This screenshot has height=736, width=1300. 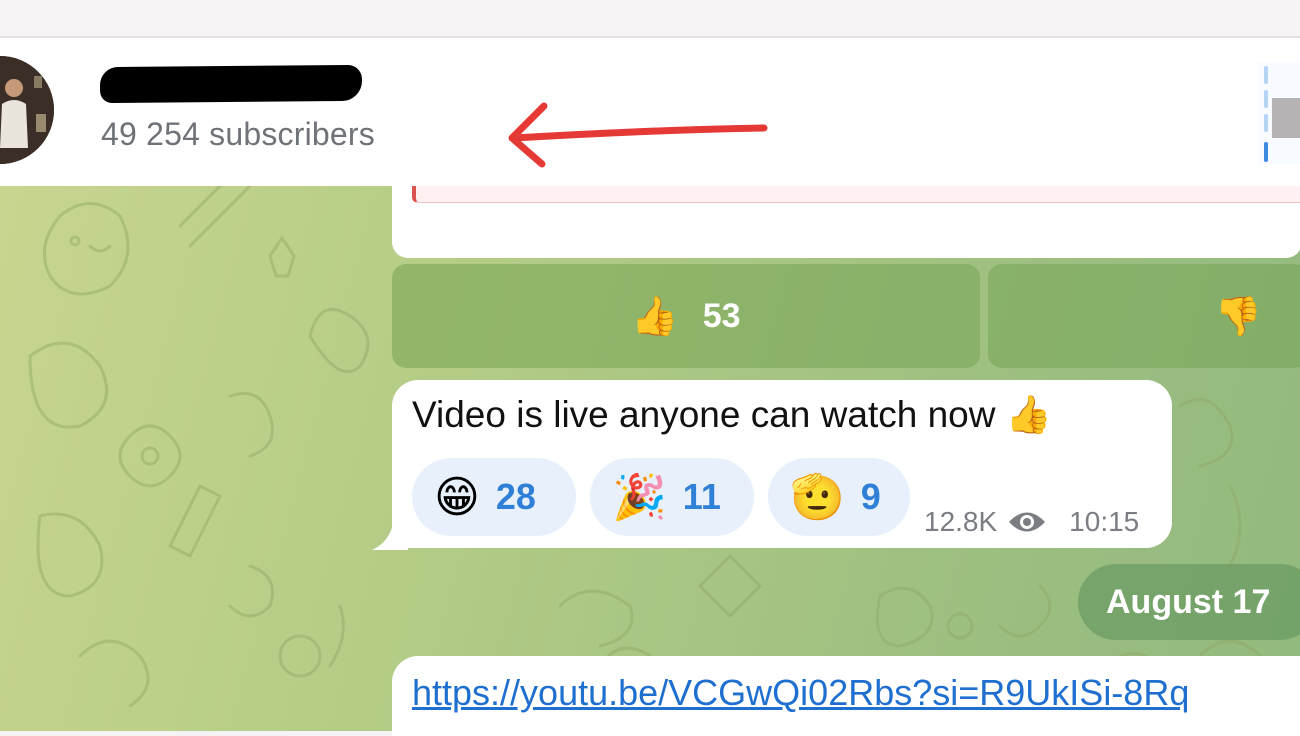 What do you see at coordinates (1104, 521) in the screenshot?
I see `message-time: 10:15` at bounding box center [1104, 521].